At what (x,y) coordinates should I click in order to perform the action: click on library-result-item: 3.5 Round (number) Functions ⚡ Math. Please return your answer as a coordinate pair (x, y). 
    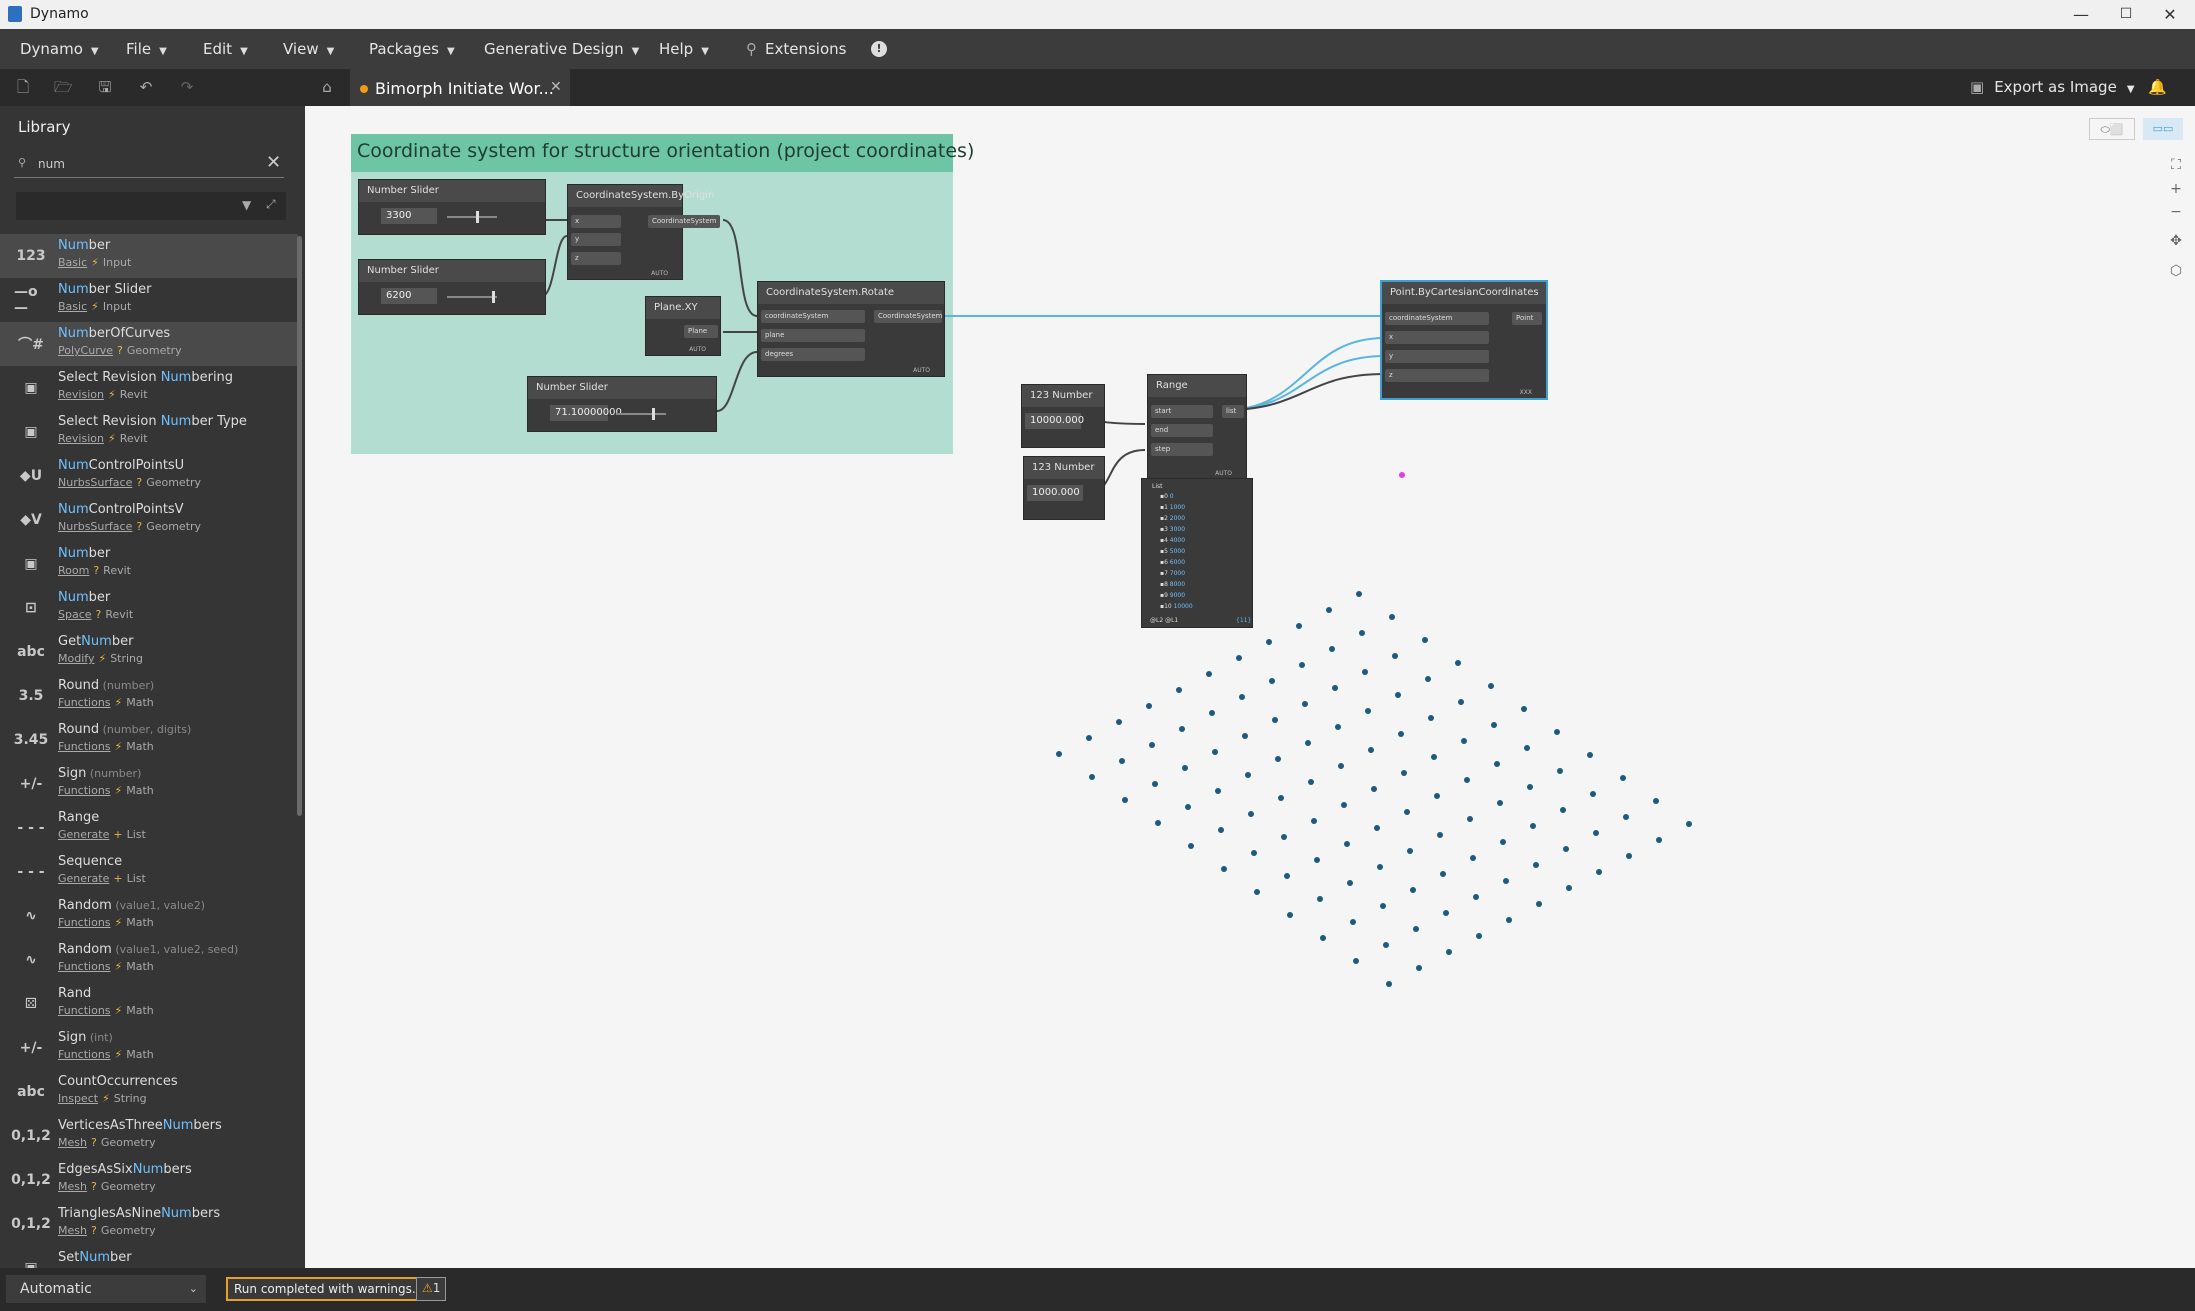
    Looking at the image, I should click on (149, 696).